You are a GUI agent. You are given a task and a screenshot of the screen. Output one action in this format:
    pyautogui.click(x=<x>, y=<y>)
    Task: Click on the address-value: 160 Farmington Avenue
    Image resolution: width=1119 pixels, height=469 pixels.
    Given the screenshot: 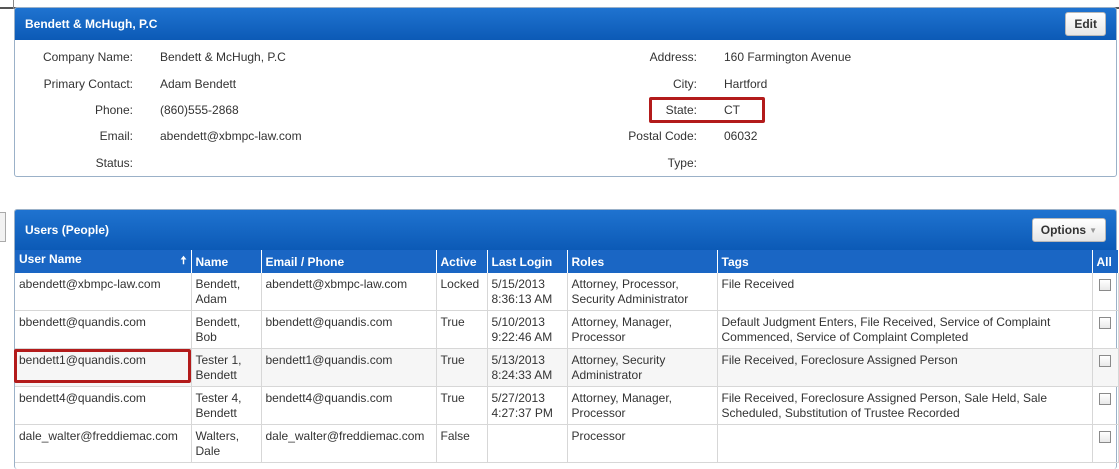 What is the action you would take?
    pyautogui.click(x=788, y=57)
    